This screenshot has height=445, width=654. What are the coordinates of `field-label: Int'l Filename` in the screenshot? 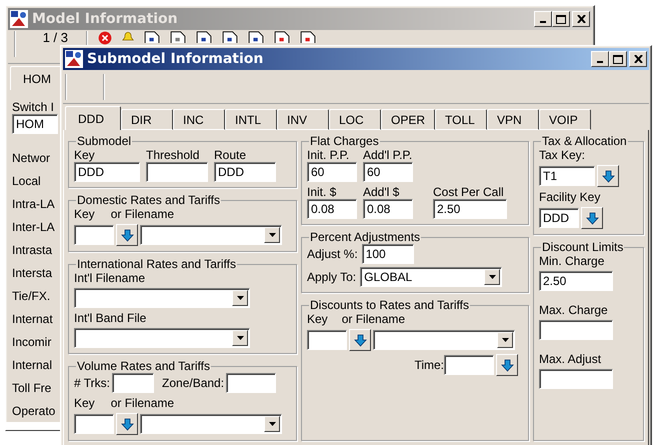 It's located at (110, 278).